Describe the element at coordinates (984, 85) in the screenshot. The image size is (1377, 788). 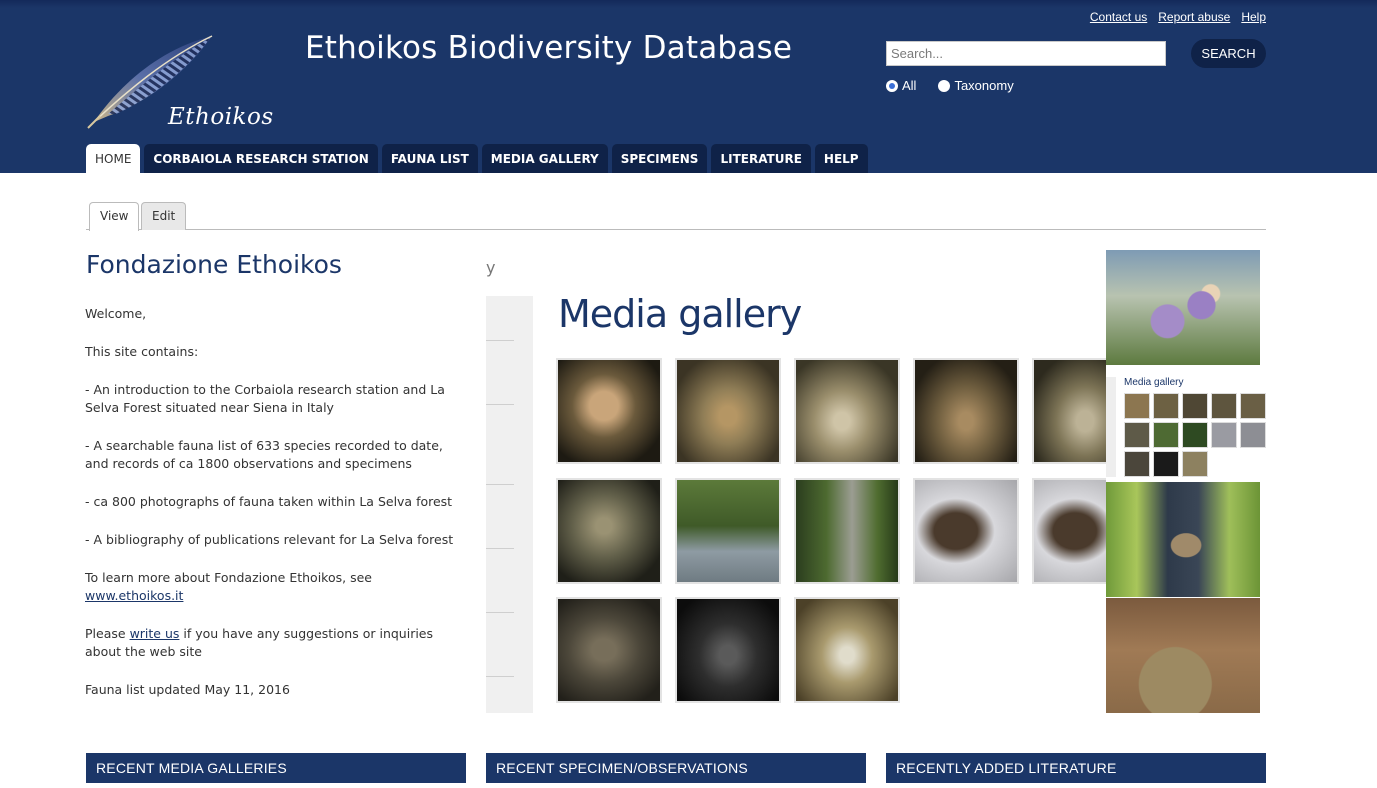
I see `scope-taxonomy-label: Taxonomy` at that location.